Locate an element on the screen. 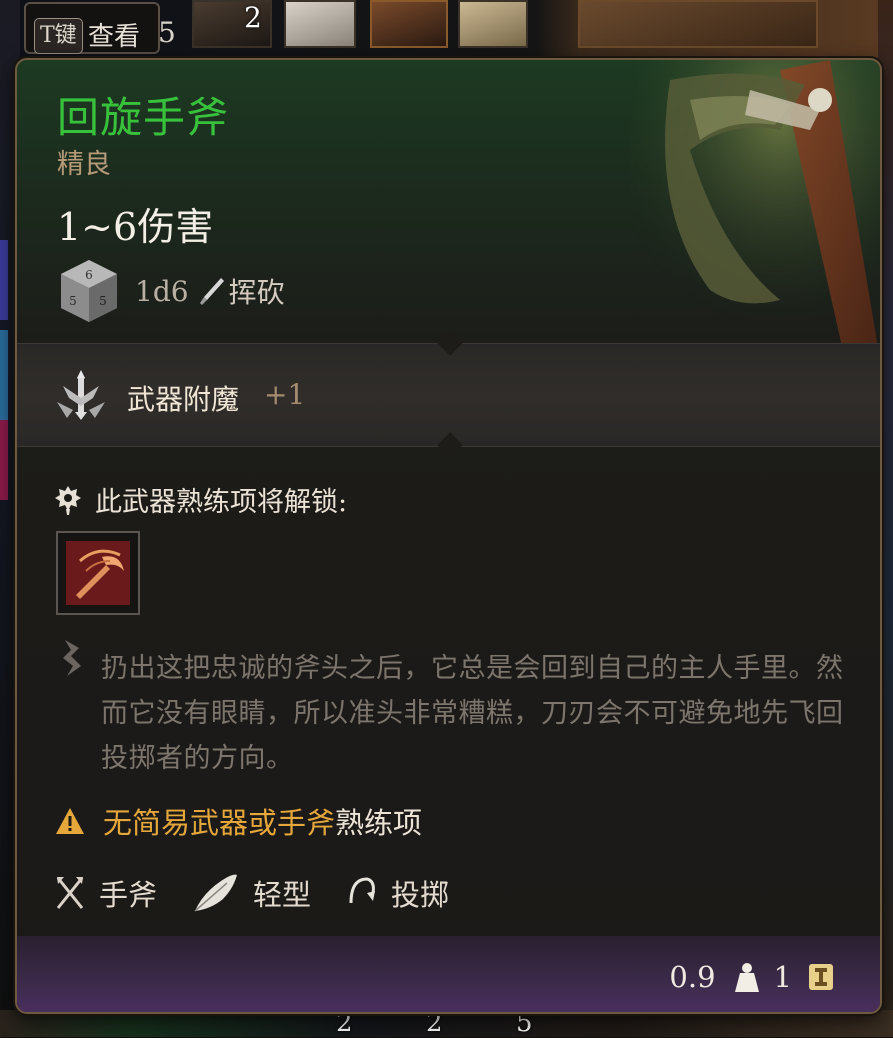  proficiency-unlock-label: 此武器熟练项将解锁: is located at coordinates (221, 502).